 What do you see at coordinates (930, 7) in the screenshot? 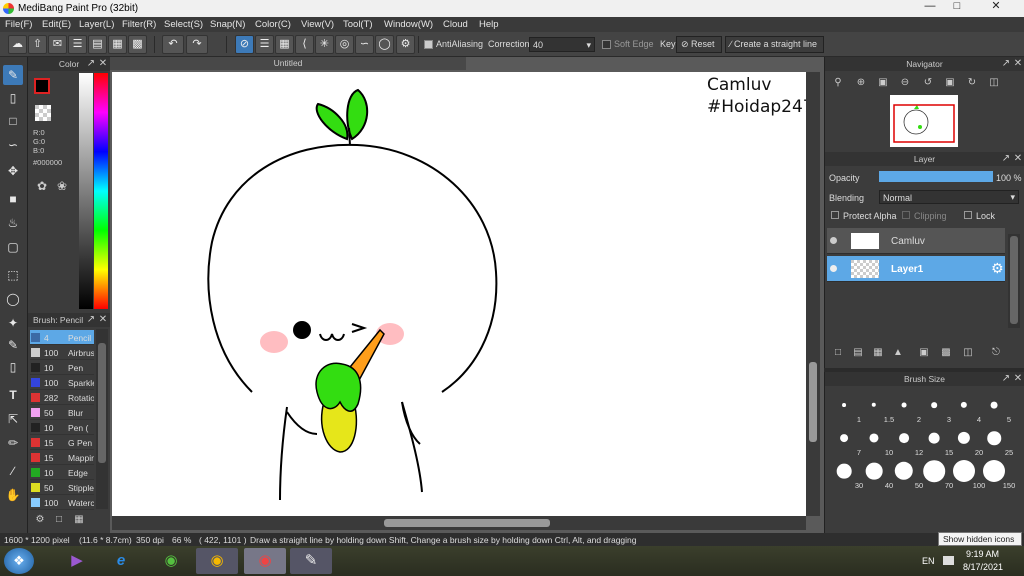
I see `minimize-icon: —` at bounding box center [930, 7].